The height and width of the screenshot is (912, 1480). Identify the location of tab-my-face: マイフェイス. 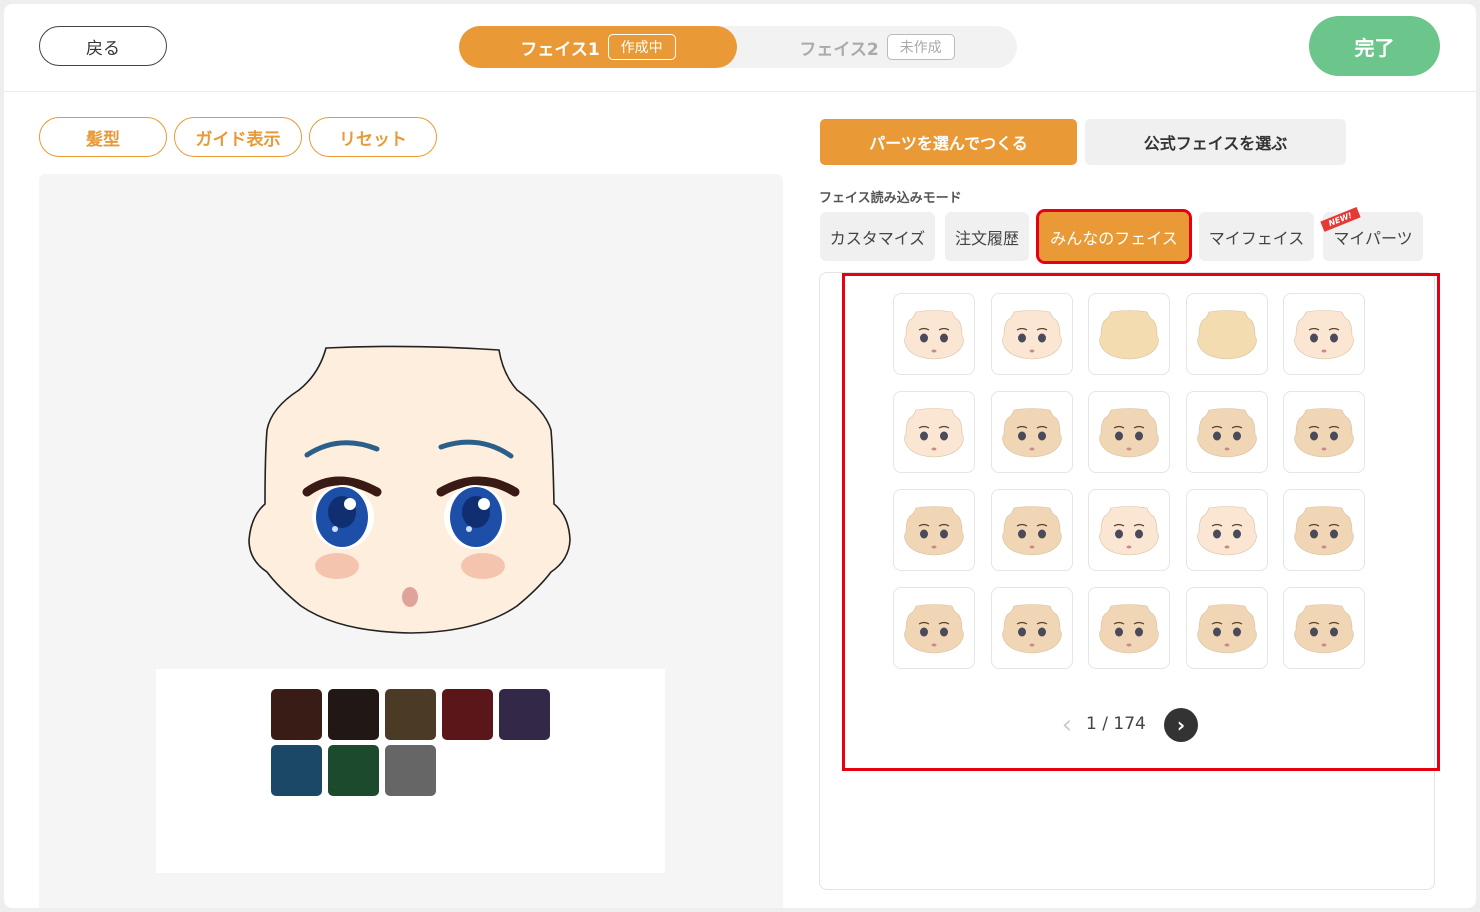
(1256, 236).